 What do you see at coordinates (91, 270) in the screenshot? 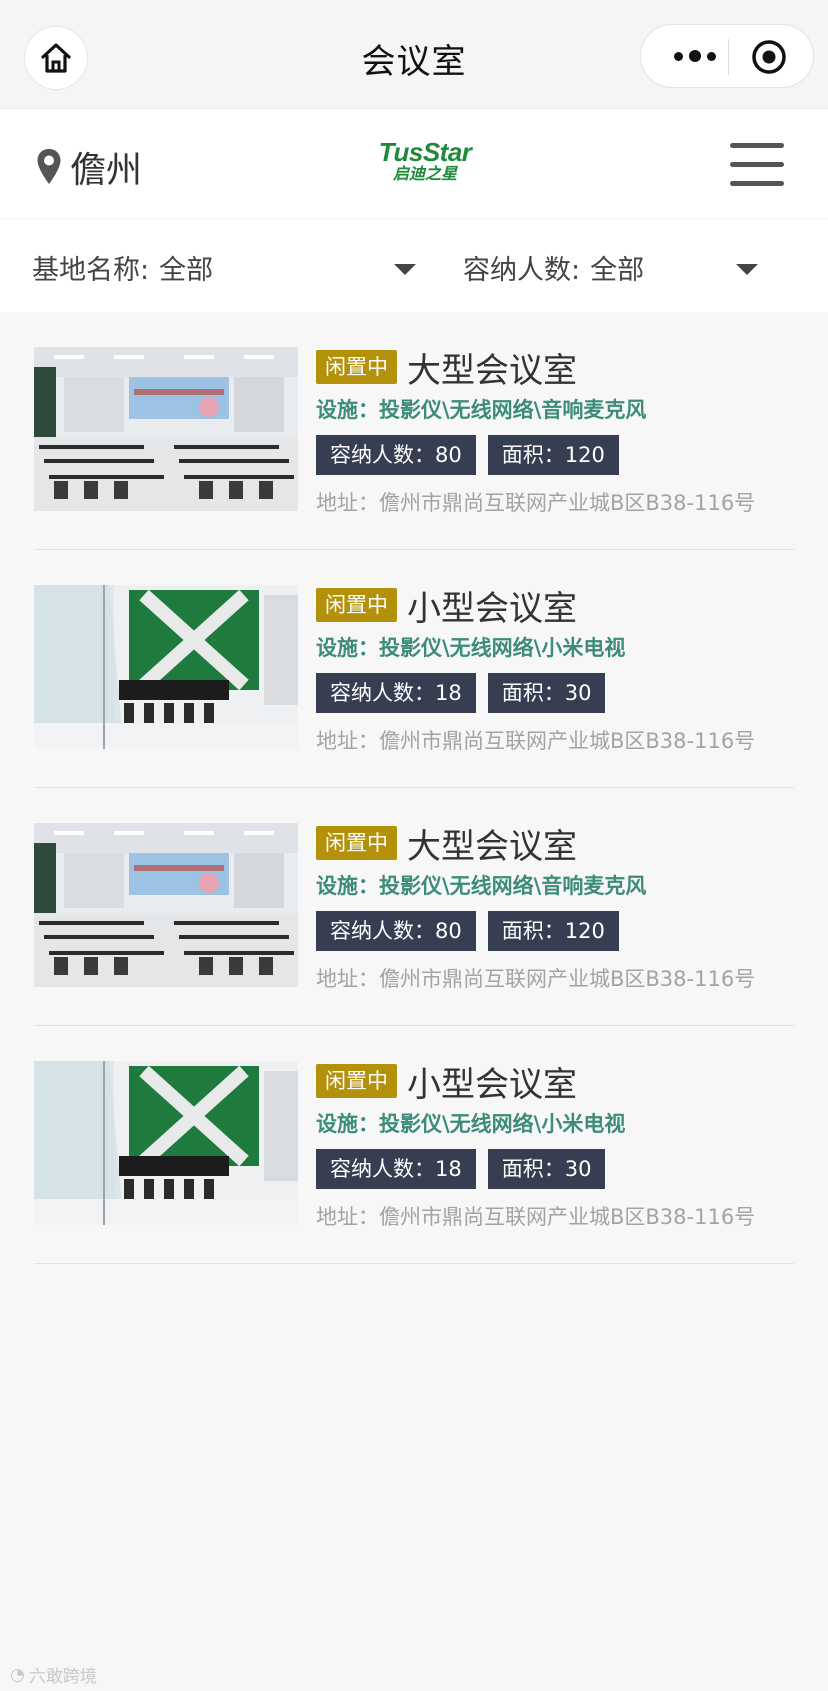
I see `filter-label: 基地名称:` at bounding box center [91, 270].